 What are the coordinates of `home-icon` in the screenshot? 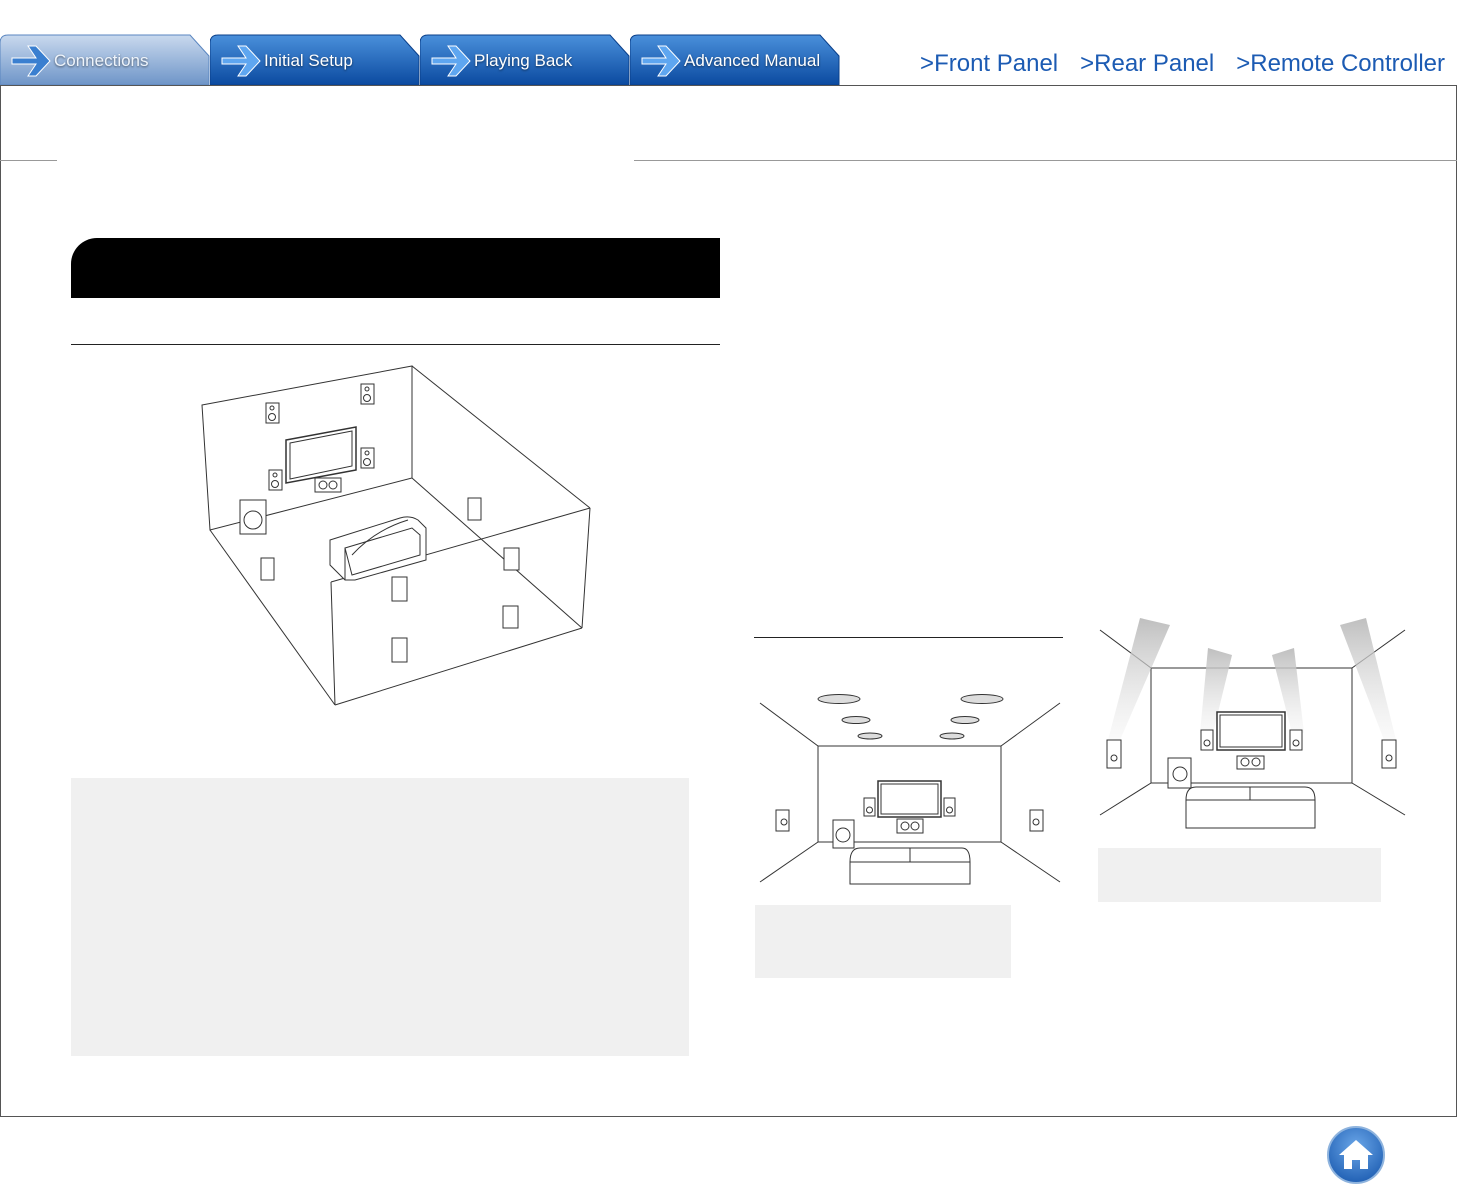 It's located at (1356, 1155).